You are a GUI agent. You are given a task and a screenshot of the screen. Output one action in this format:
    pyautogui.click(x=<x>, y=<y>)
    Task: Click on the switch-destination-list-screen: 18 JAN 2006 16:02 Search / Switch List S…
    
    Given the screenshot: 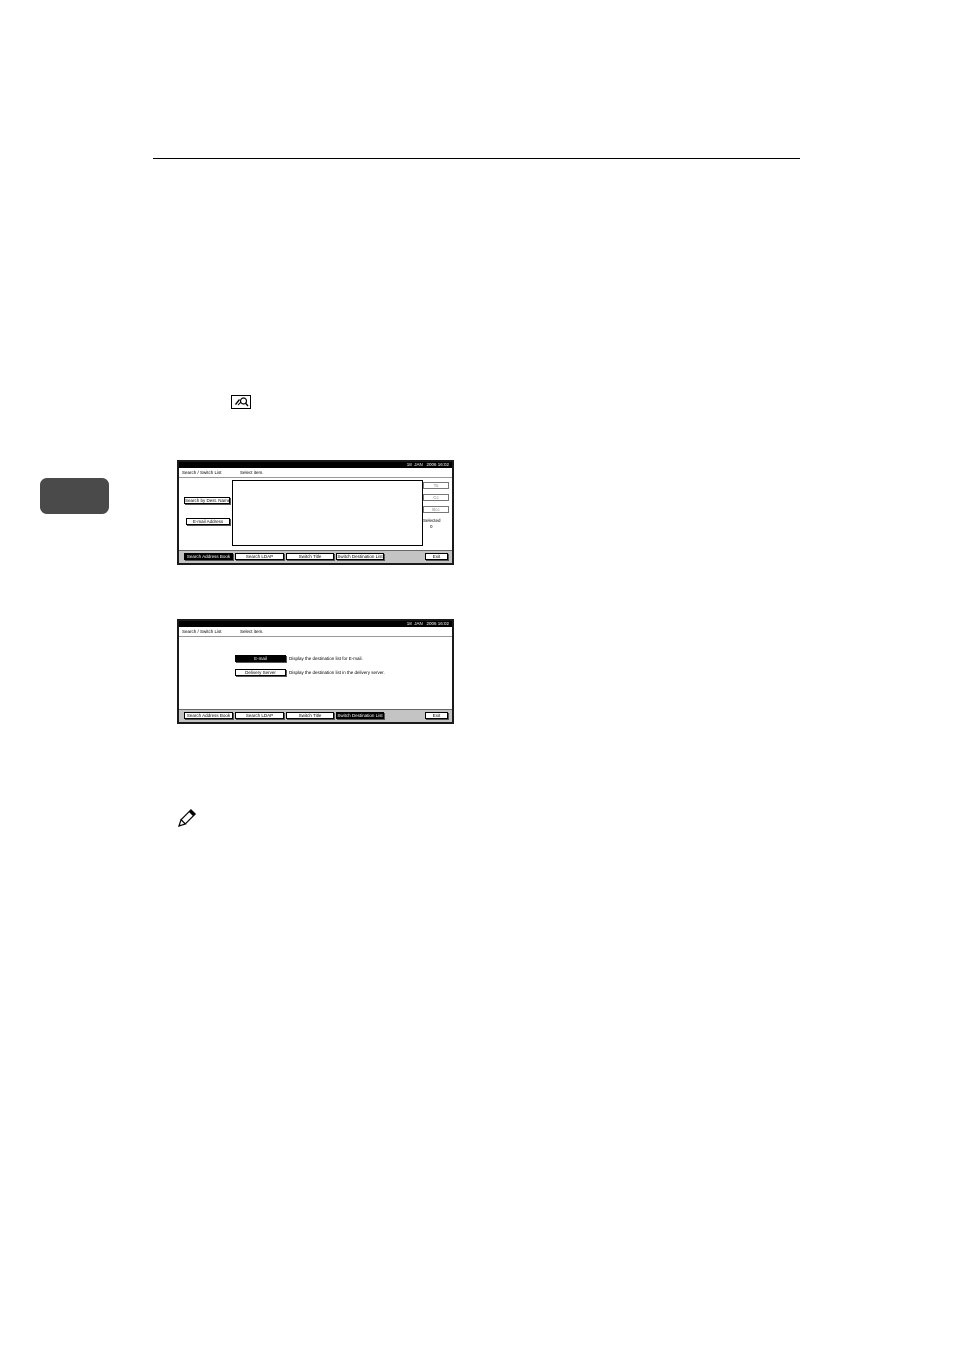 What is the action you would take?
    pyautogui.click(x=315, y=671)
    